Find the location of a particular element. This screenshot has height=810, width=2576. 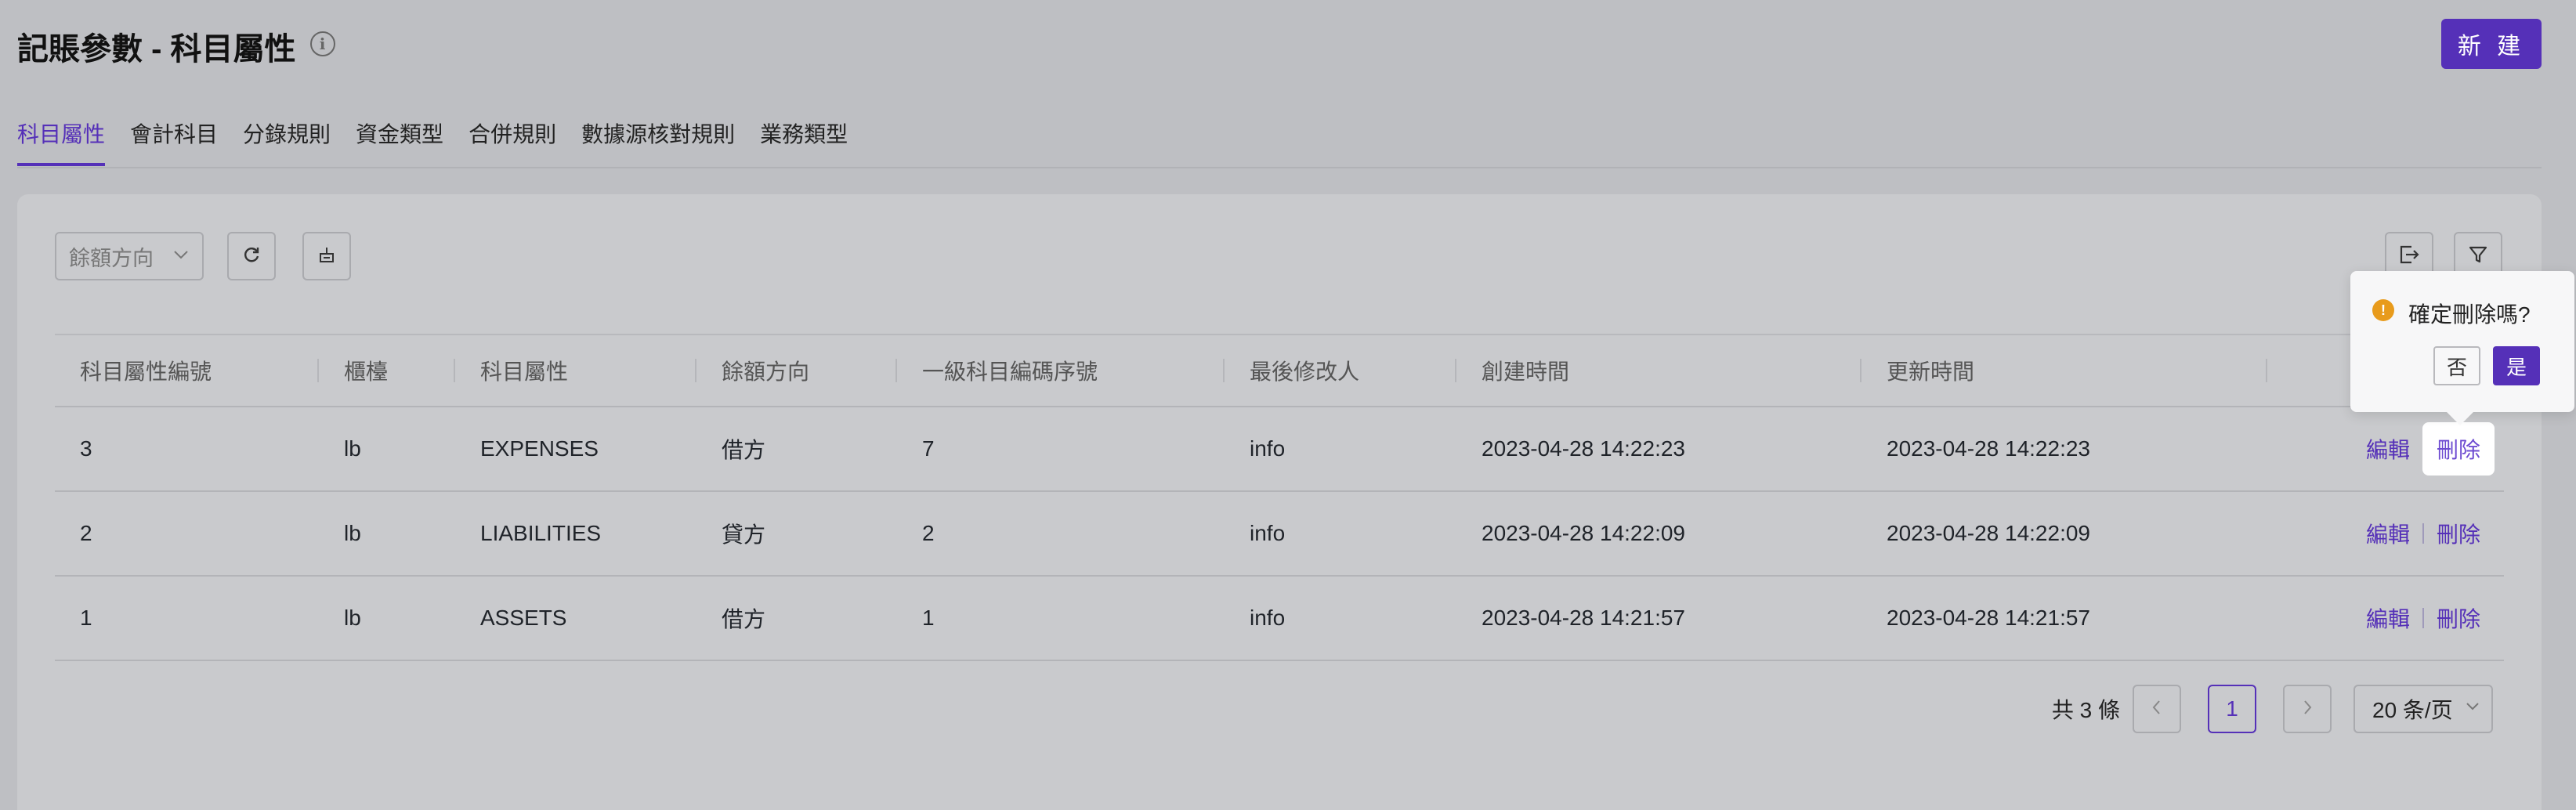

col-header-counter: 櫃檯 is located at coordinates (387, 371).